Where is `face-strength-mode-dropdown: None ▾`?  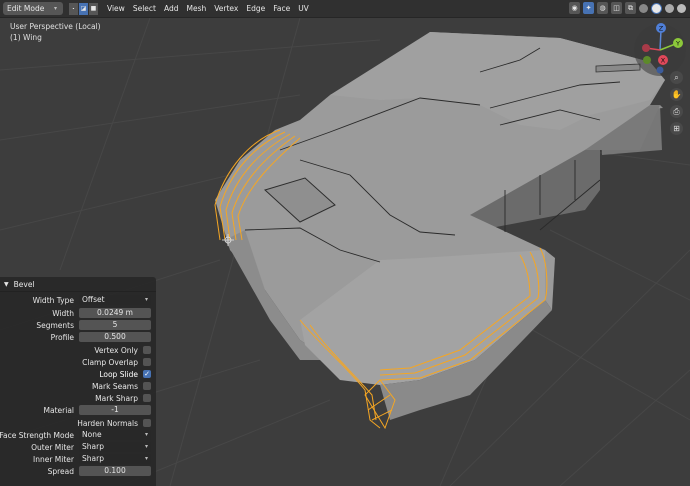 face-strength-mode-dropdown: None ▾ is located at coordinates (115, 435).